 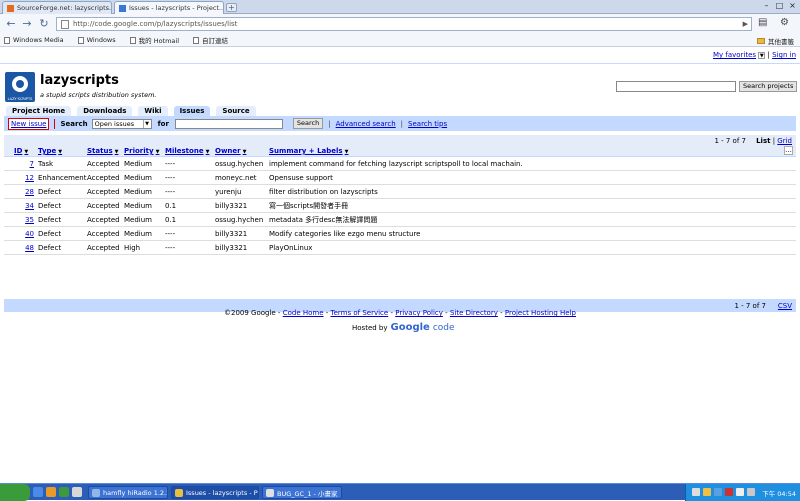 What do you see at coordinates (762, 55) in the screenshot?
I see `favorites-dropdown-icon: ▼` at bounding box center [762, 55].